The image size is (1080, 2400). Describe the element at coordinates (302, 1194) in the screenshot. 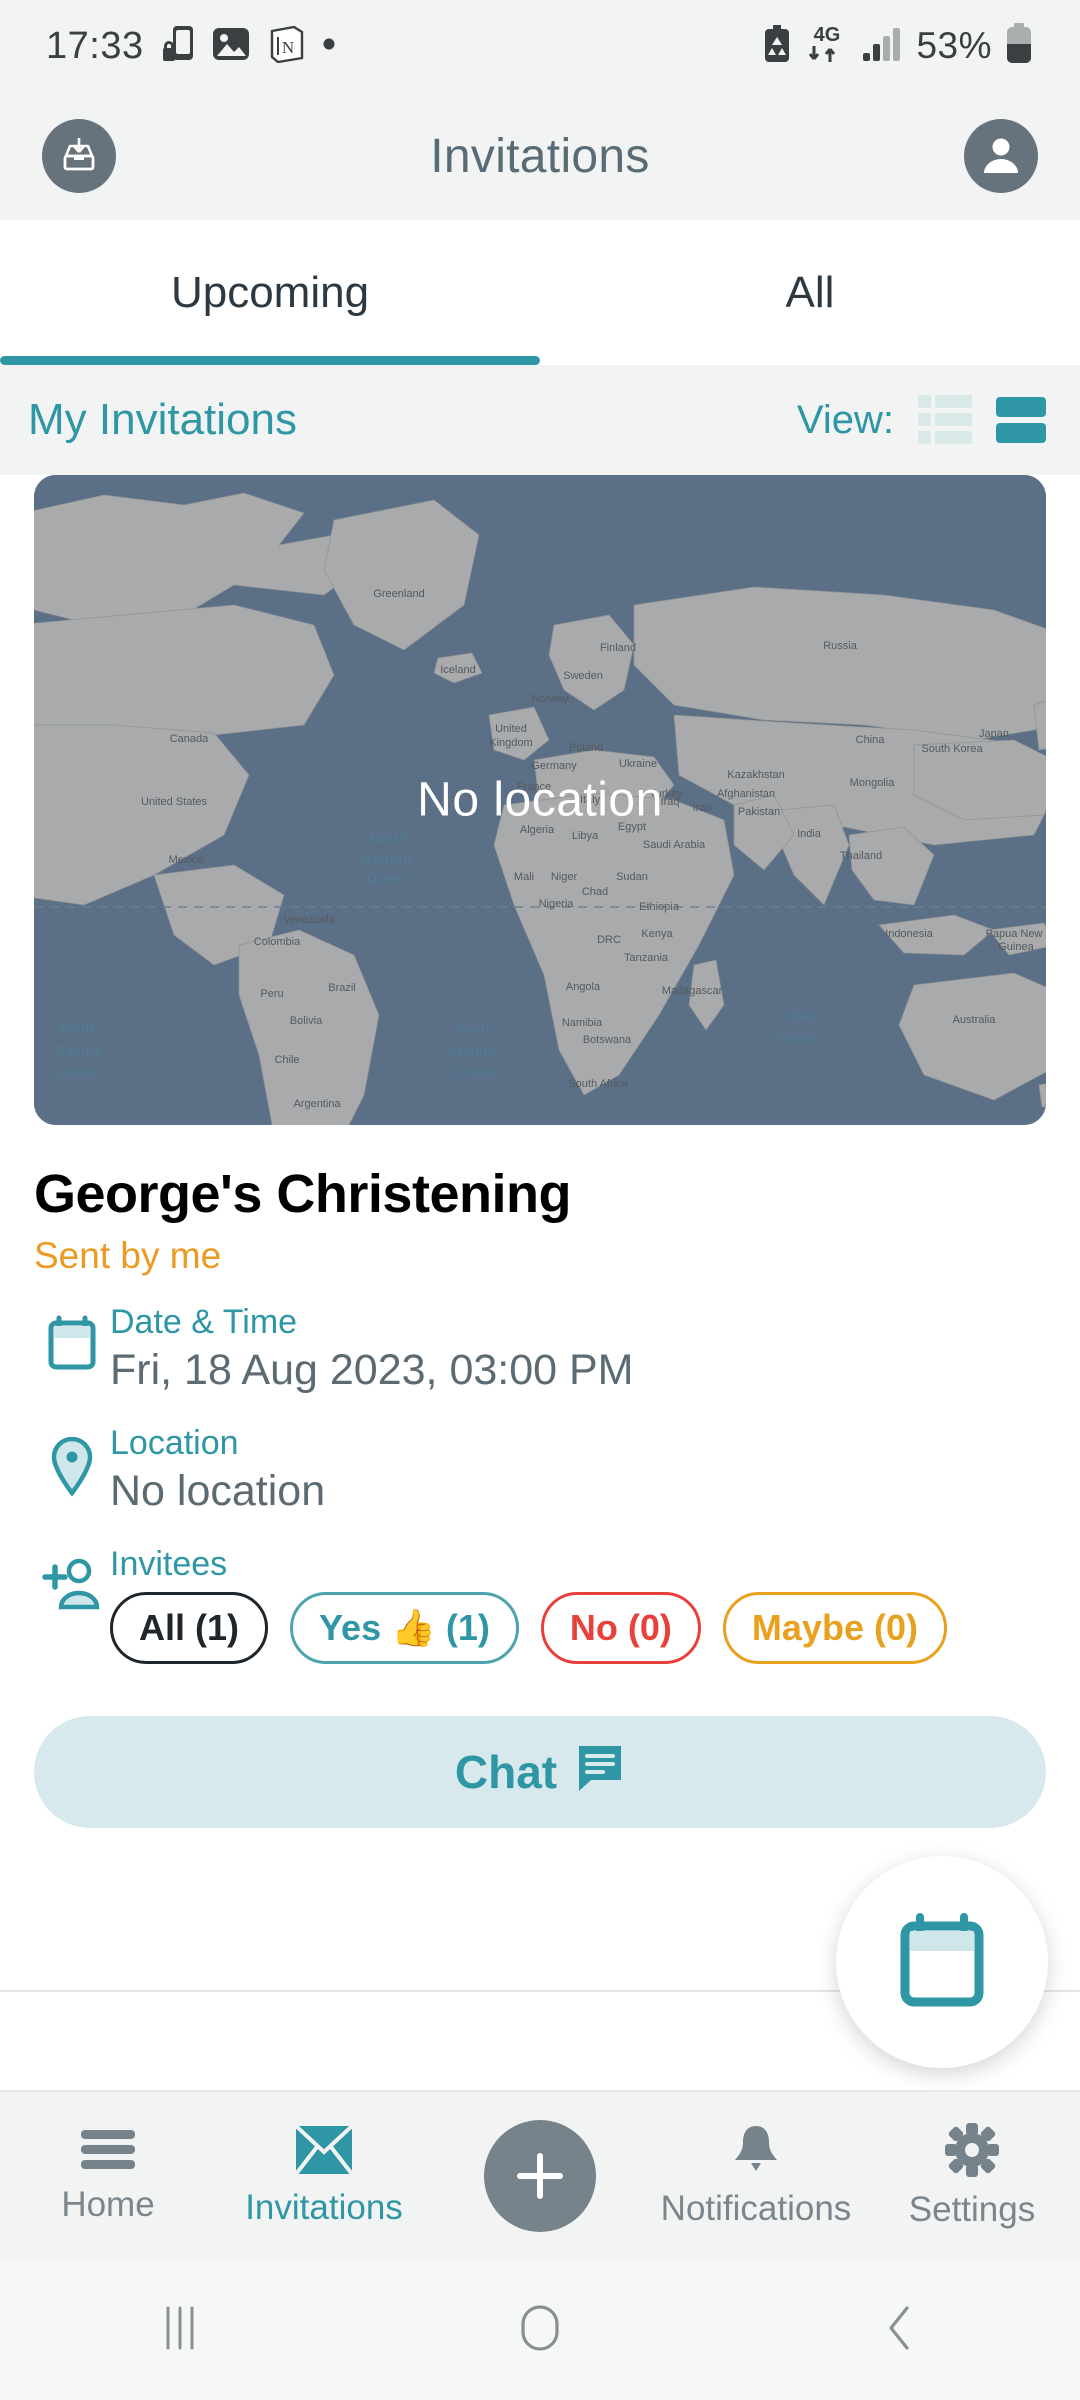

I see `event-title: George's Christening` at that location.